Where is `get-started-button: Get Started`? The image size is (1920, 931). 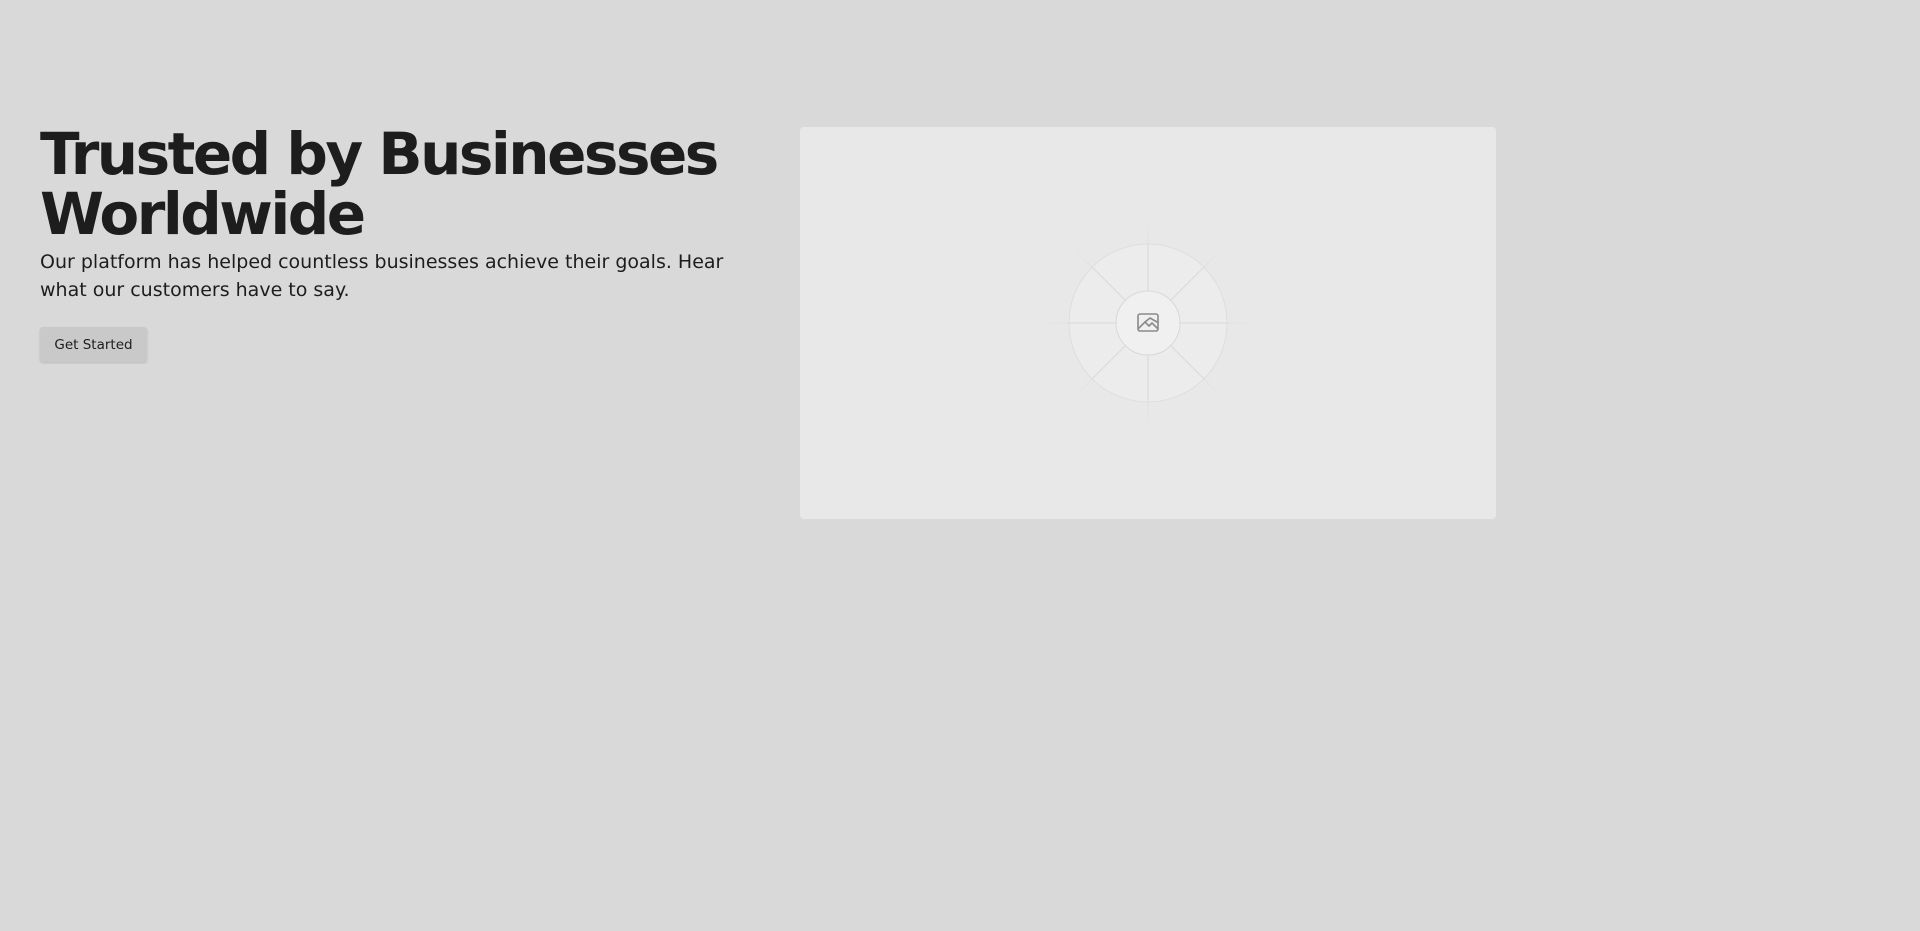
get-started-button: Get Started is located at coordinates (93, 344).